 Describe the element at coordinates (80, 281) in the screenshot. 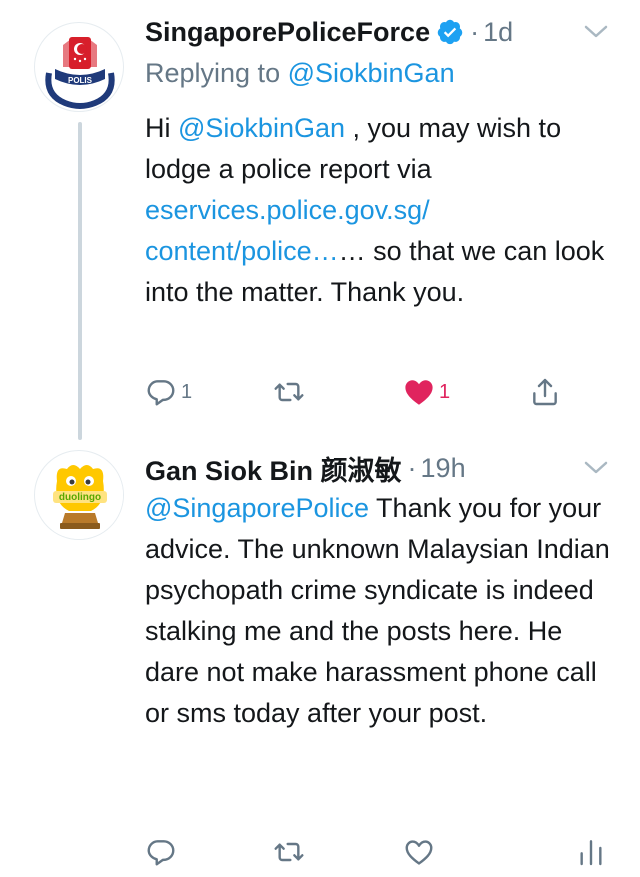

I see `thread-line` at that location.